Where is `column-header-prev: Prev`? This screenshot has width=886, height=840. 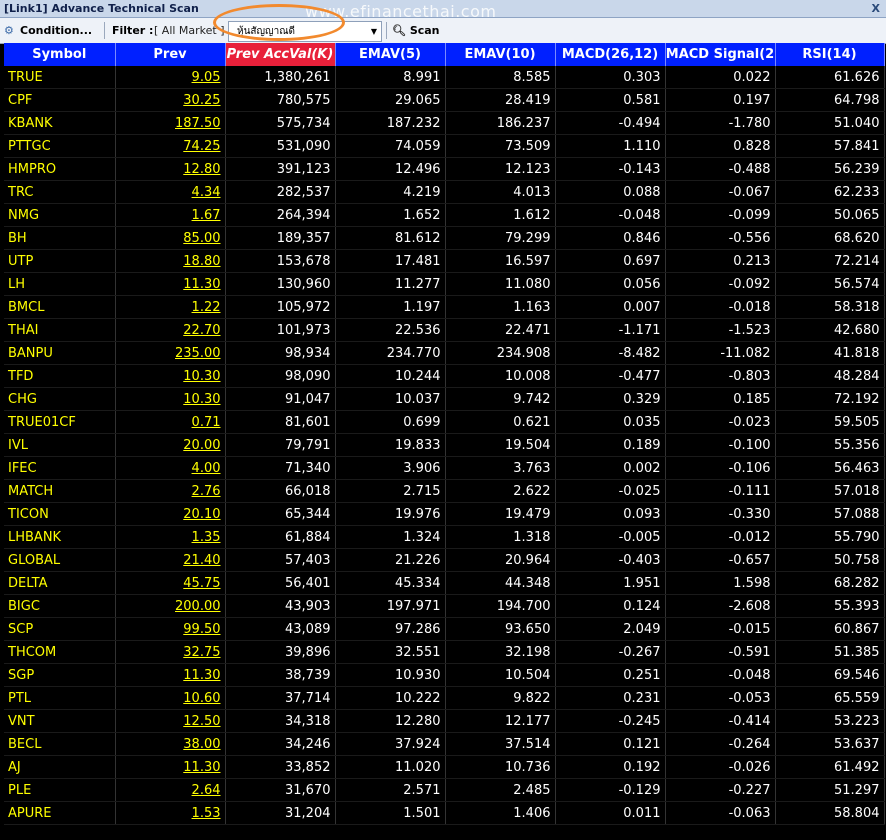
column-header-prev: Prev is located at coordinates (170, 54).